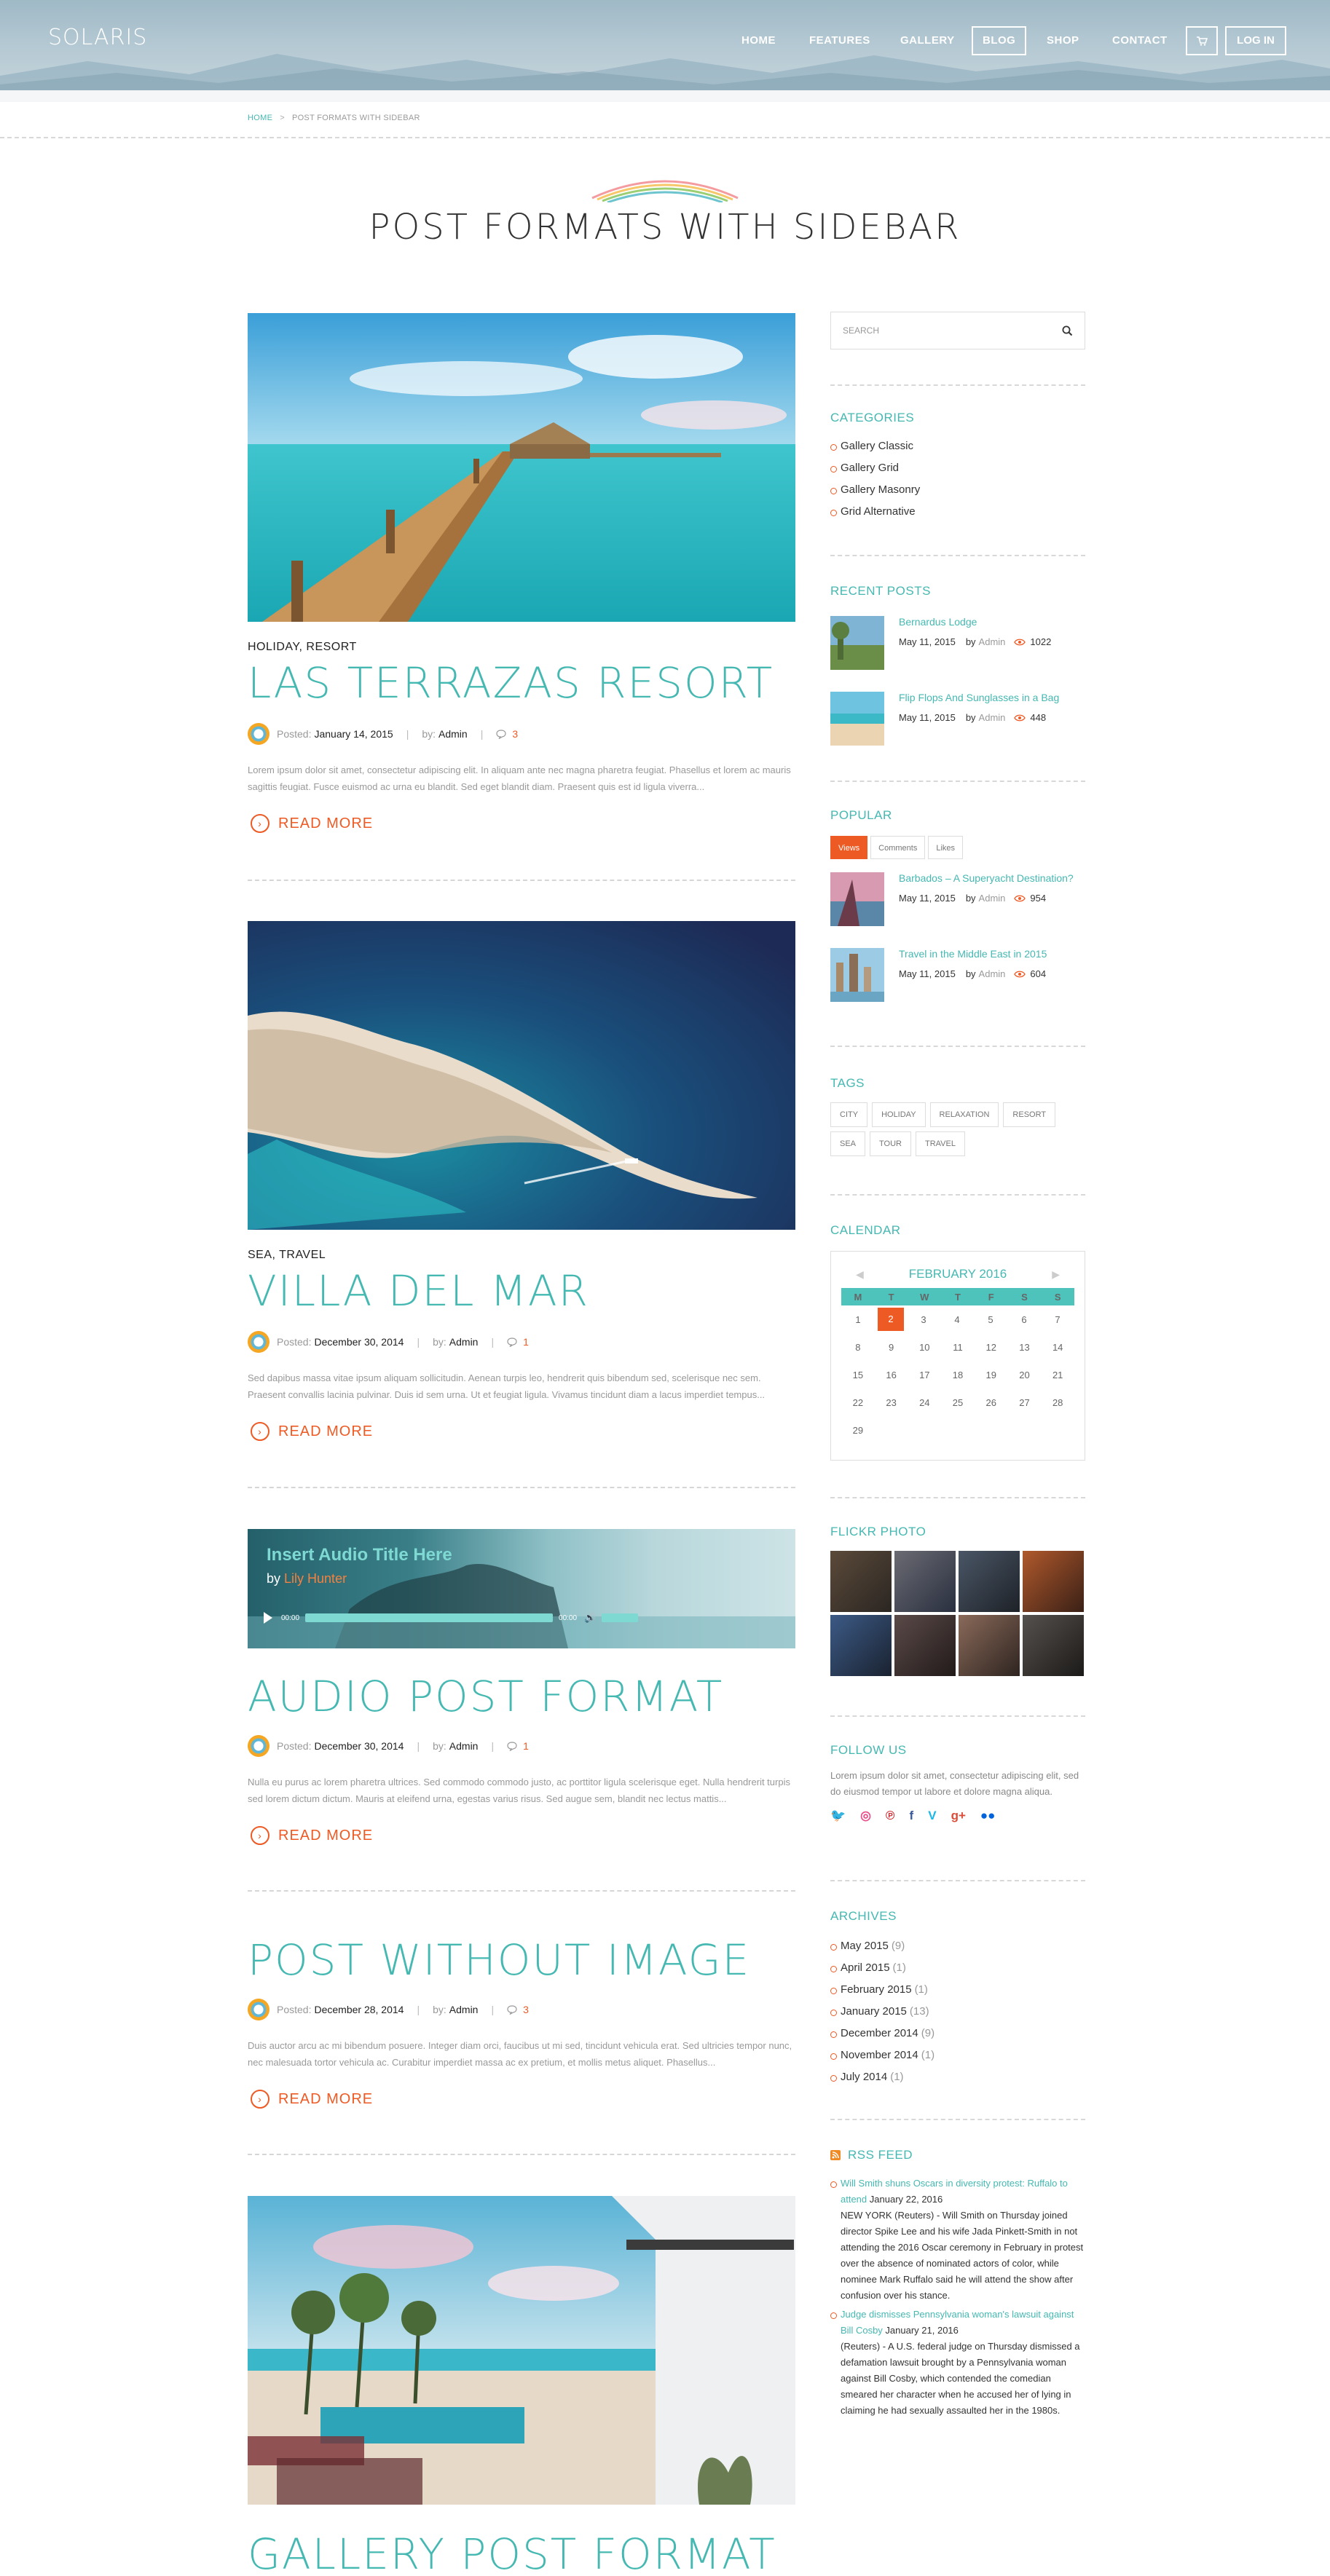 The height and width of the screenshot is (2576, 1330). What do you see at coordinates (979, 697) in the screenshot?
I see `recent-post-title: Flip Flops And Sunglasses in a Bag` at bounding box center [979, 697].